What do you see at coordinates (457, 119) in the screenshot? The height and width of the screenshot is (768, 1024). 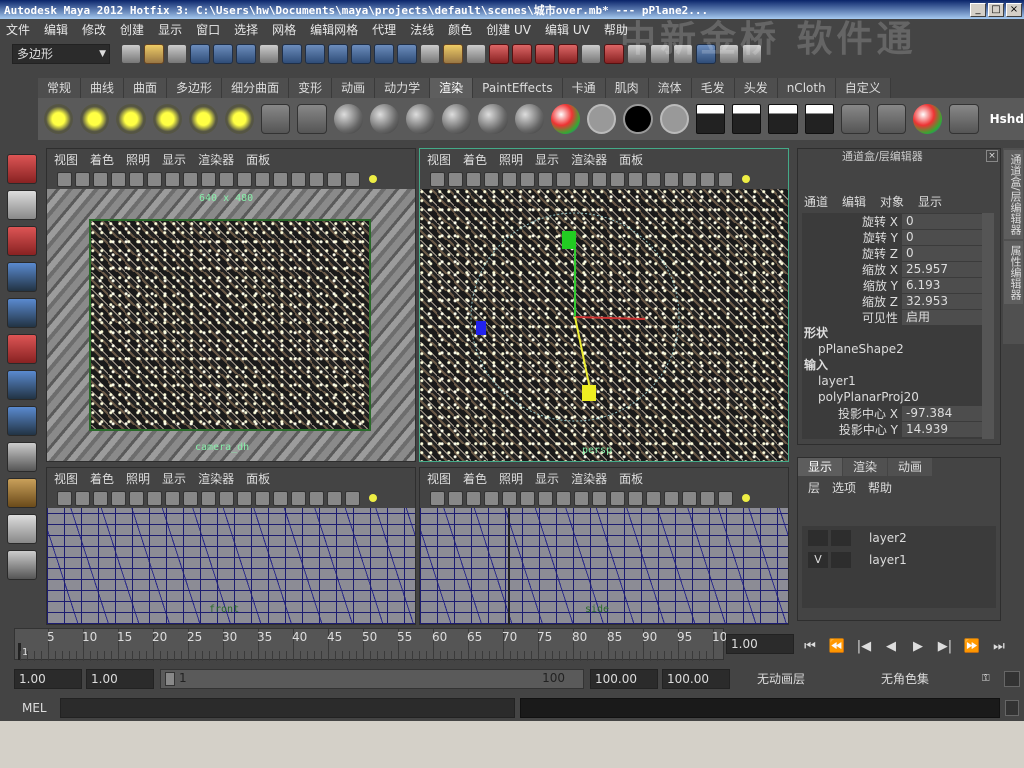 I see `phonge-material-icon` at bounding box center [457, 119].